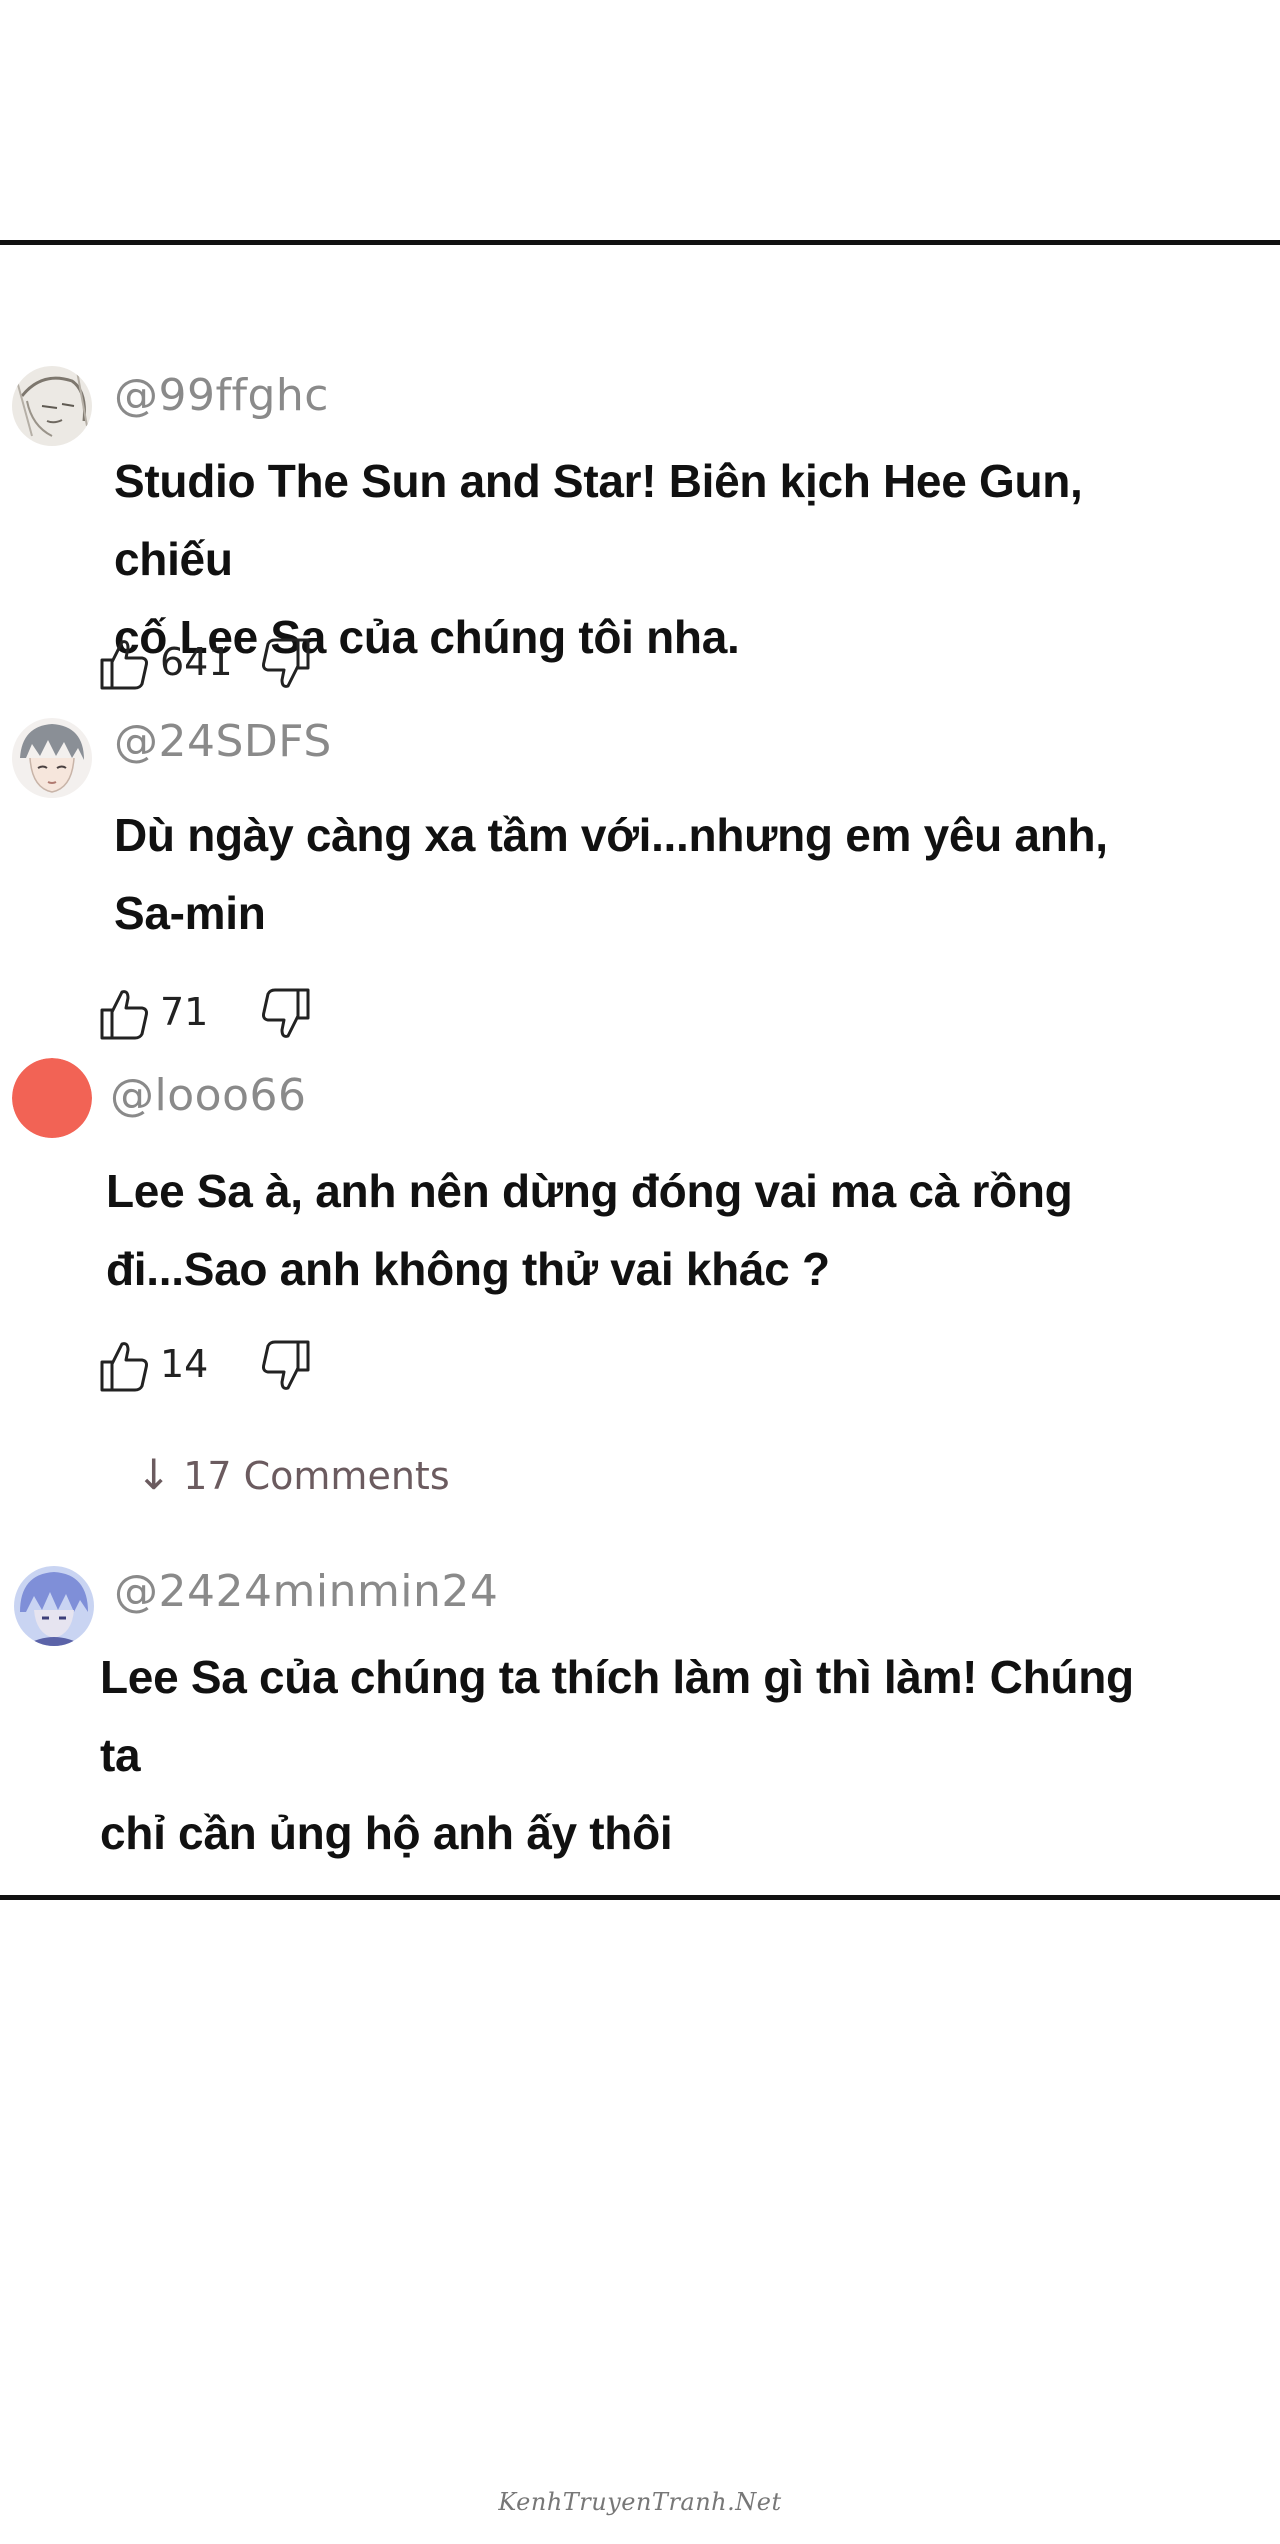  Describe the element at coordinates (221, 395) in the screenshot. I see `comment-username: @99ffghc` at that location.